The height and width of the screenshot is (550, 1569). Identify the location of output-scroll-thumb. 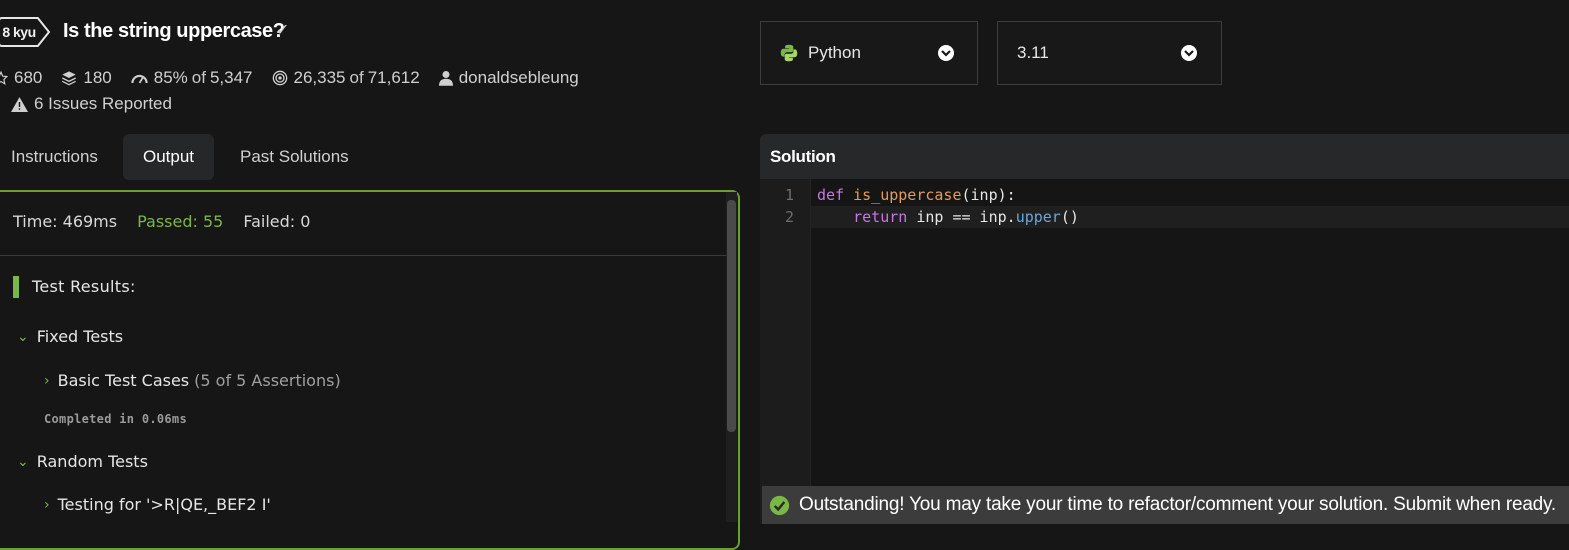
(731, 316).